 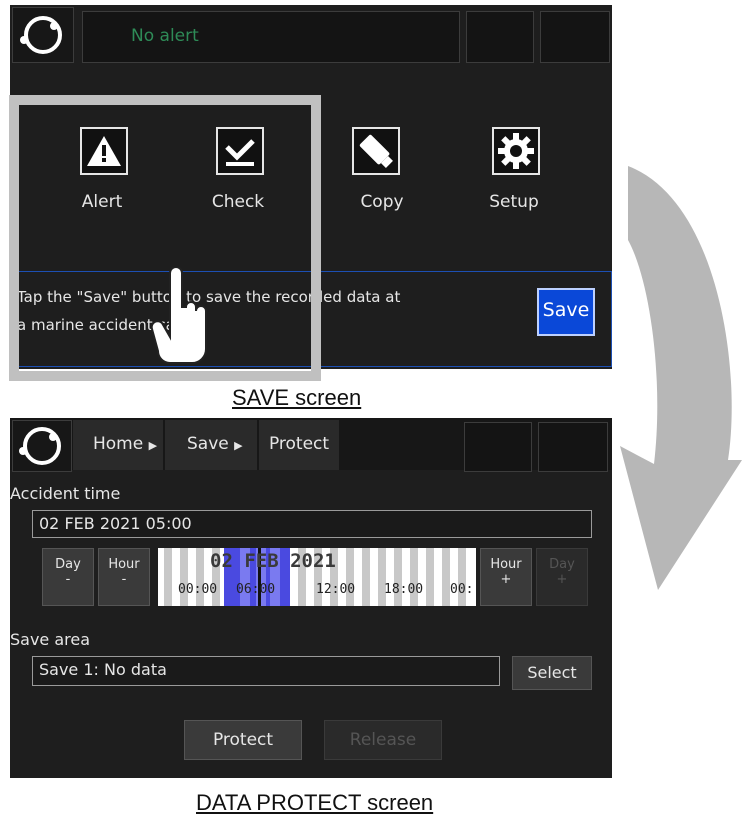 I want to click on breadcrumb-home-label: Home, so click(x=118, y=444).